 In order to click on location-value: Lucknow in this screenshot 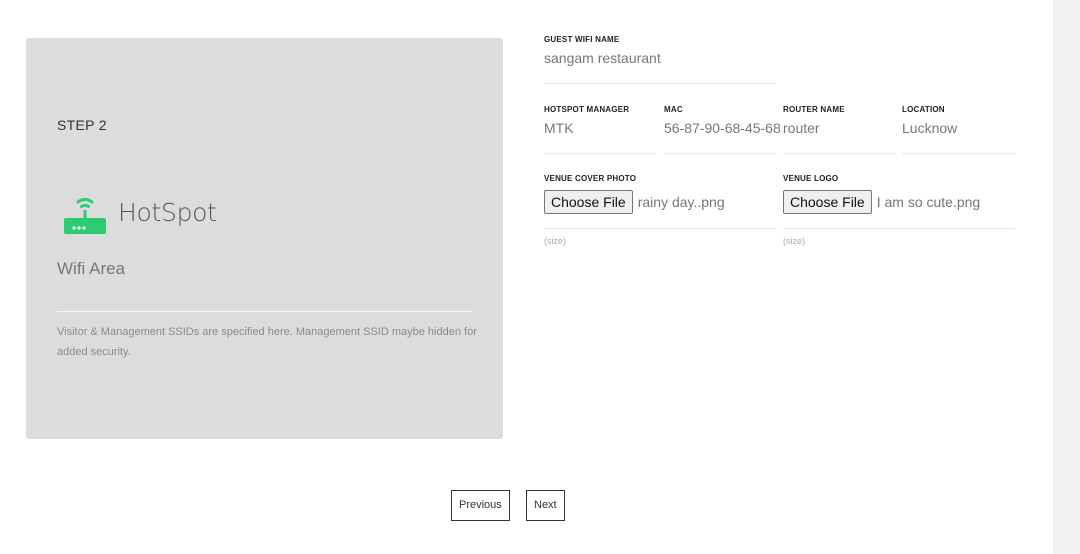, I will do `click(958, 128)`.